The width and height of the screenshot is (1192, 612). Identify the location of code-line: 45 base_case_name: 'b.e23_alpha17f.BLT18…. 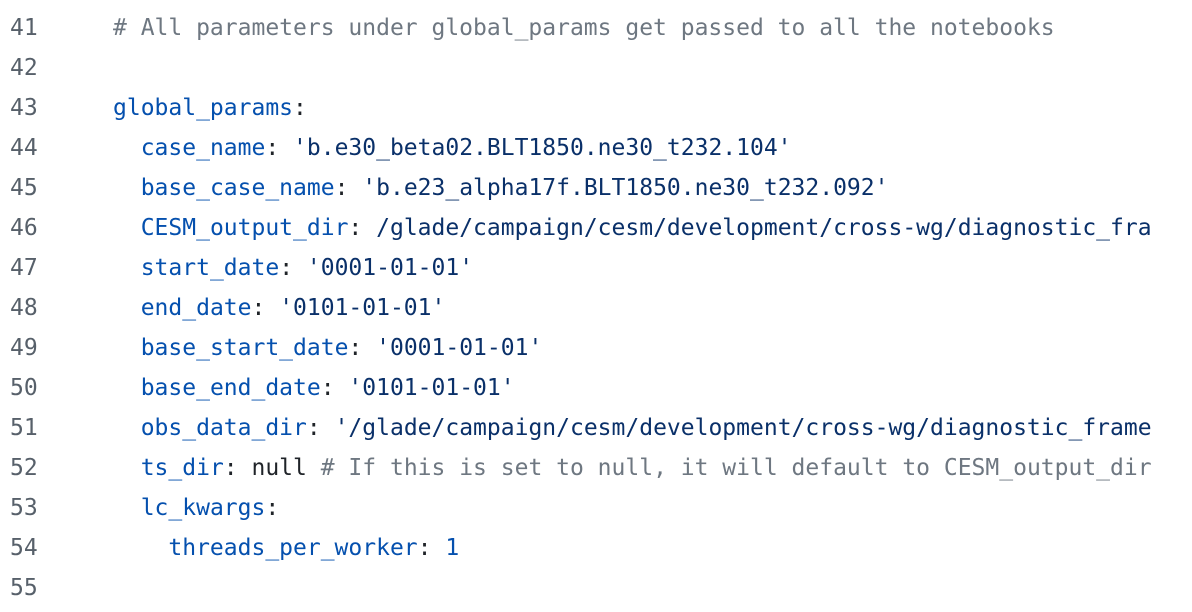
(596, 188).